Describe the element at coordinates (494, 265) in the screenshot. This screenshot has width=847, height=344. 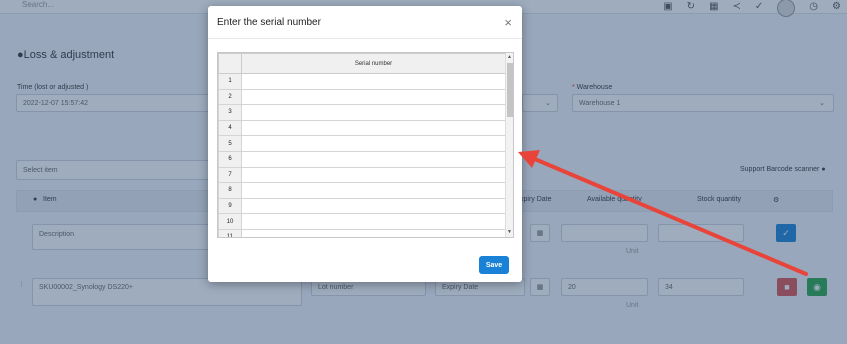
I see `save-button: Save` at that location.